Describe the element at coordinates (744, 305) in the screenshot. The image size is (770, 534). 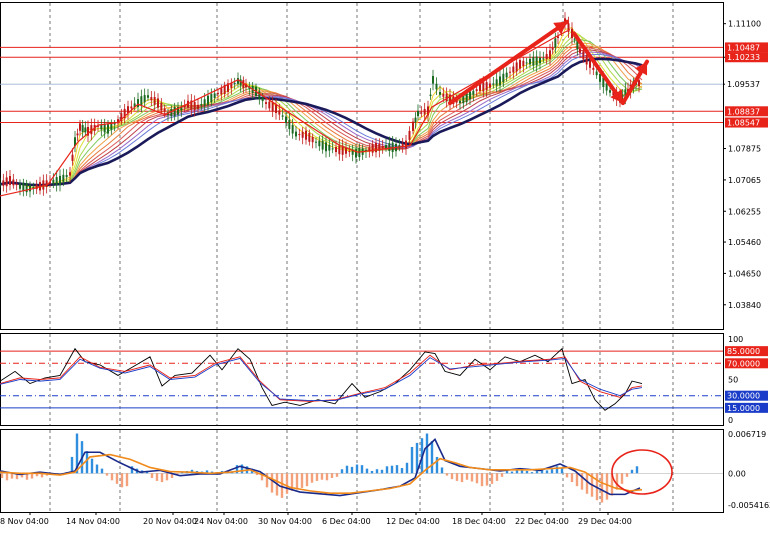
I see `price-y-tick-label: 1.03840` at that location.